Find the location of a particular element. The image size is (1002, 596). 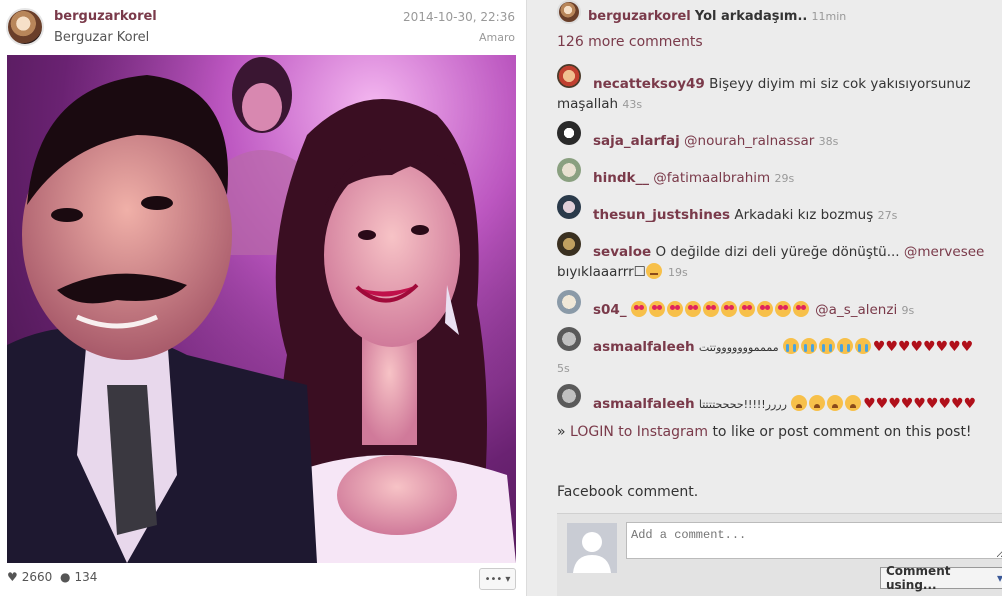

comment-text: Arkadaki kız bozmuş is located at coordinates (804, 215).